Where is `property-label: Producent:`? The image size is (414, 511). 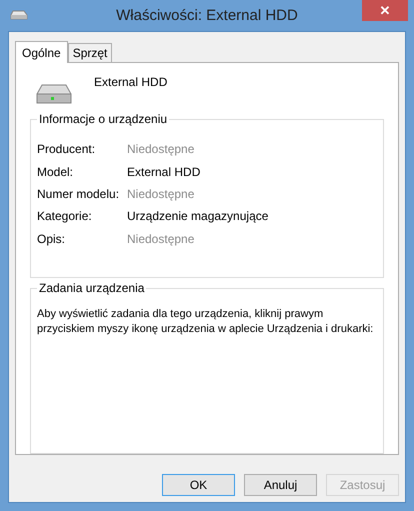 property-label: Producent: is located at coordinates (66, 149).